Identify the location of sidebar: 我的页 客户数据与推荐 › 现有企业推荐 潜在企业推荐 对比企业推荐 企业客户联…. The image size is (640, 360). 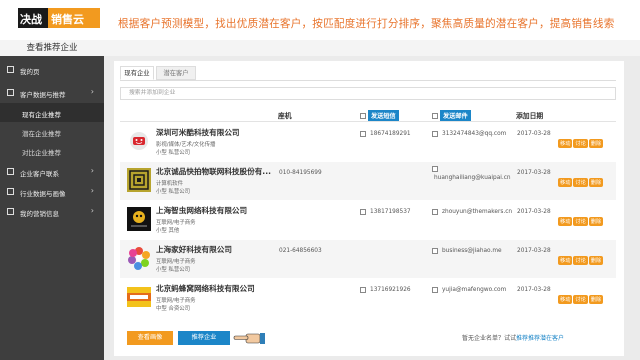
(52, 208).